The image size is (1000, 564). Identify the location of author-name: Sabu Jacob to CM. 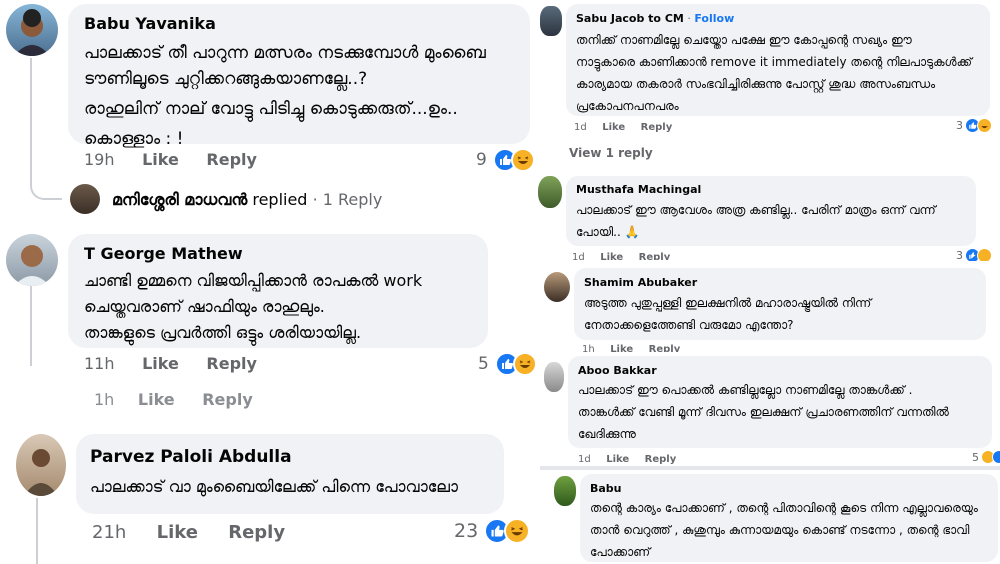
(630, 18).